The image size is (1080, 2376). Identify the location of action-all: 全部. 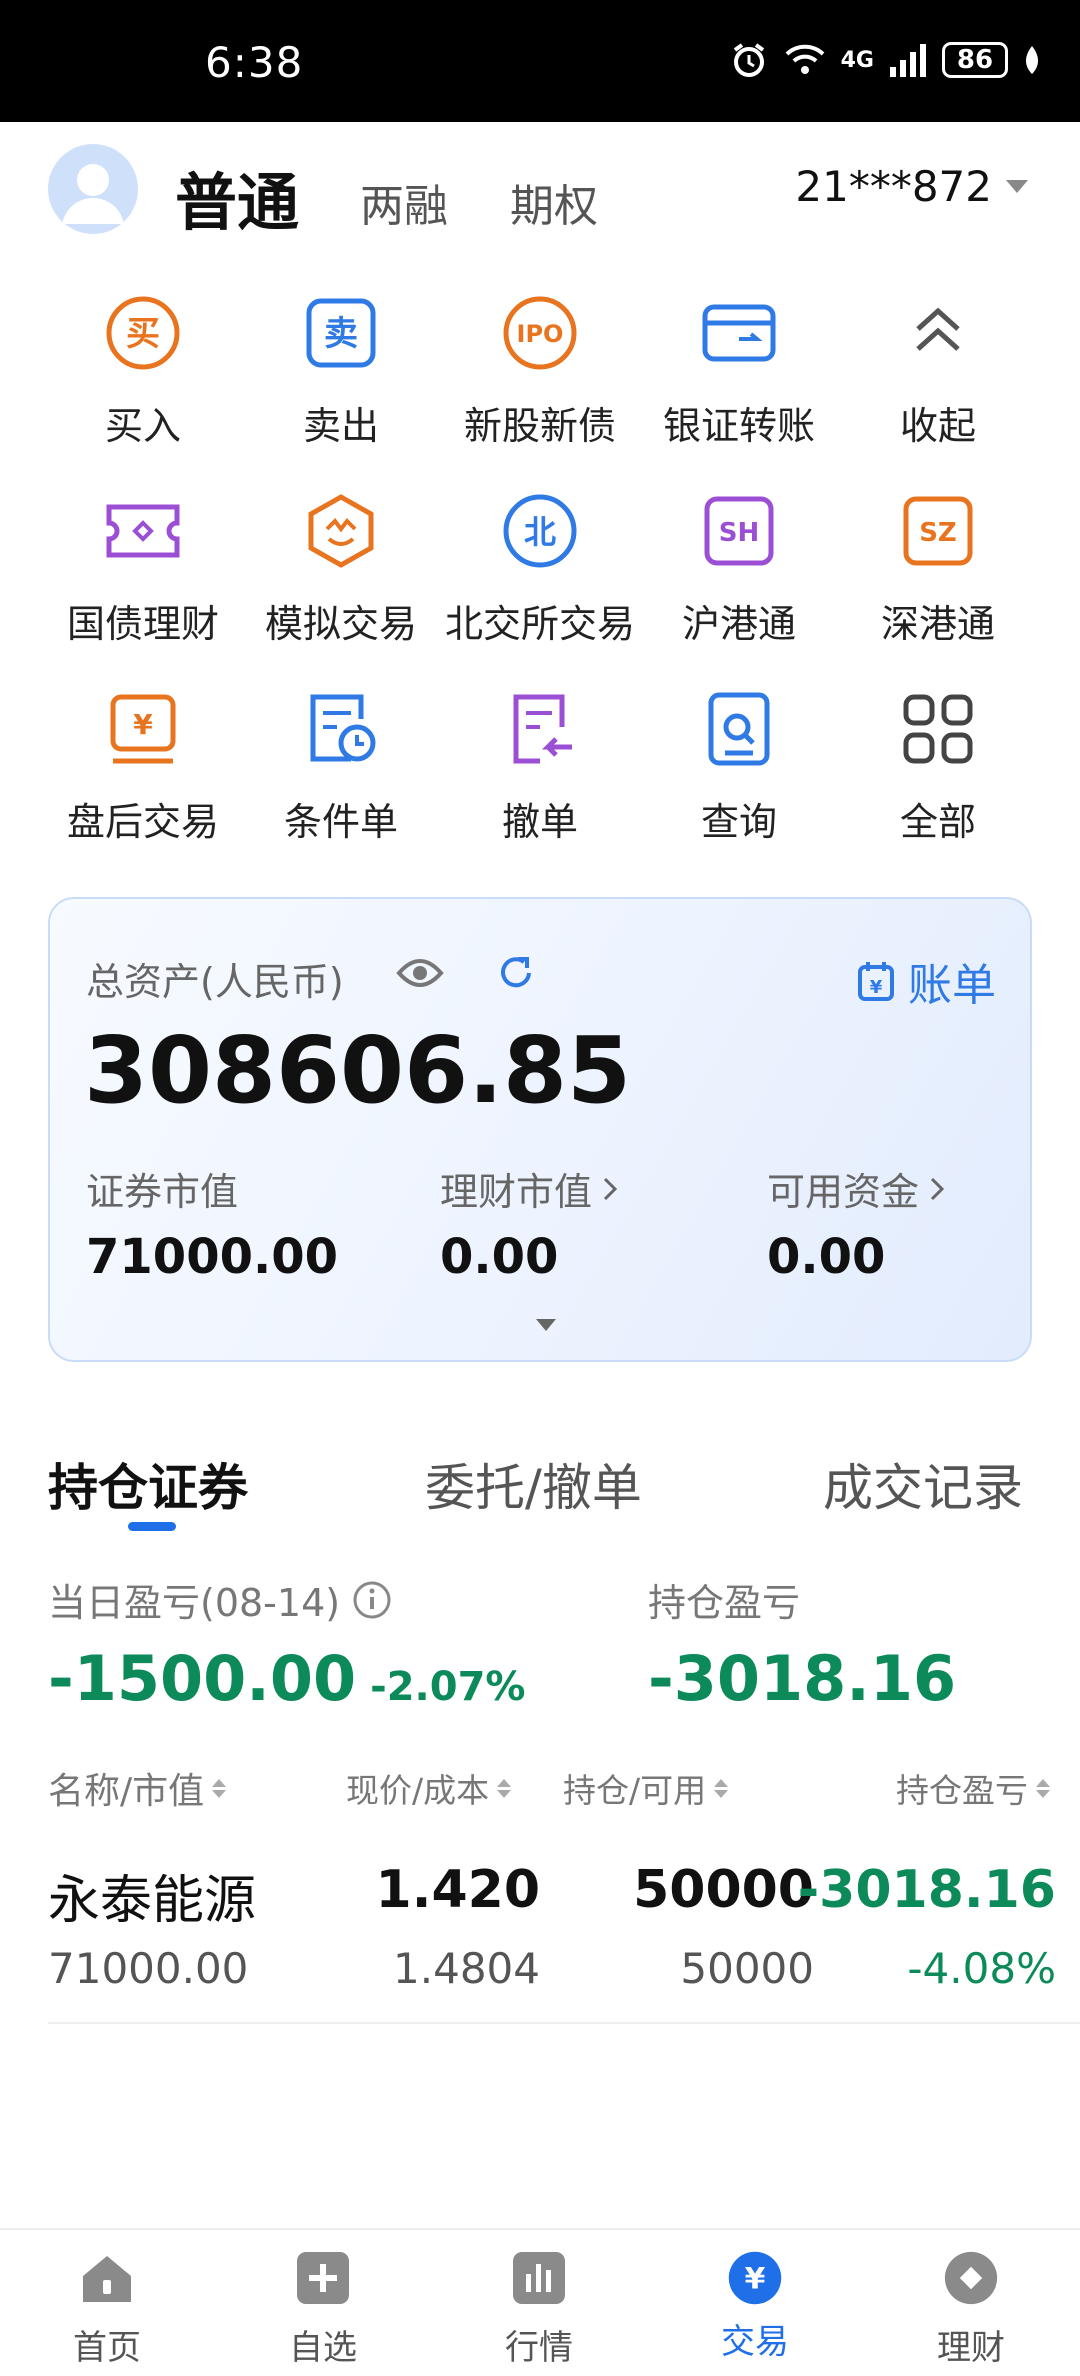
(938, 779).